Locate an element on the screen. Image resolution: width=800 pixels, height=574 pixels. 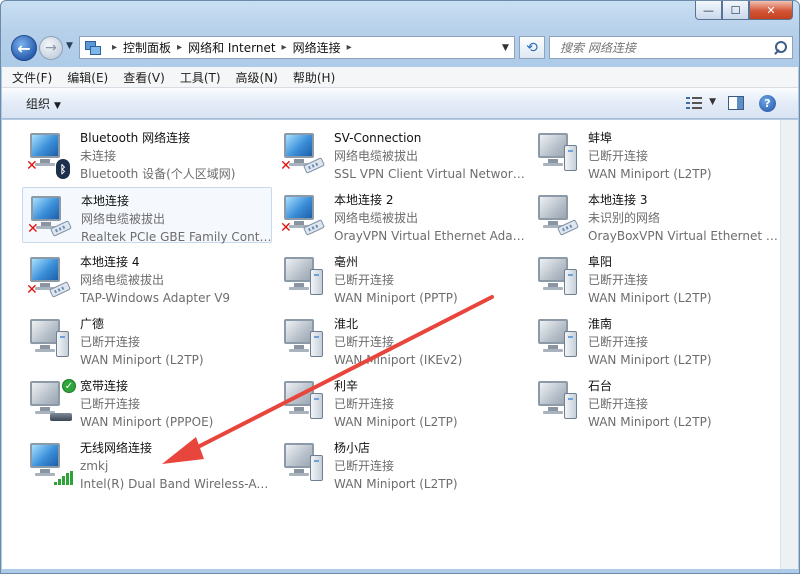
organize-button: 组织 ▼ is located at coordinates (43, 103).